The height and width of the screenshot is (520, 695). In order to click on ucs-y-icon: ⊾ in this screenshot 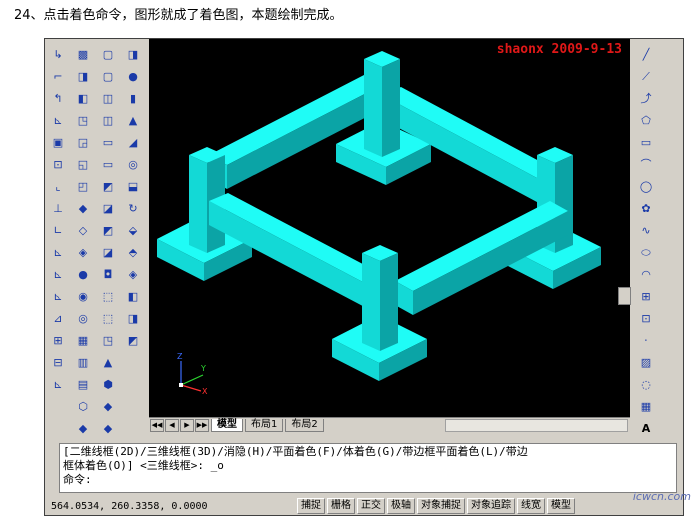, I will do `click(58, 274)`.